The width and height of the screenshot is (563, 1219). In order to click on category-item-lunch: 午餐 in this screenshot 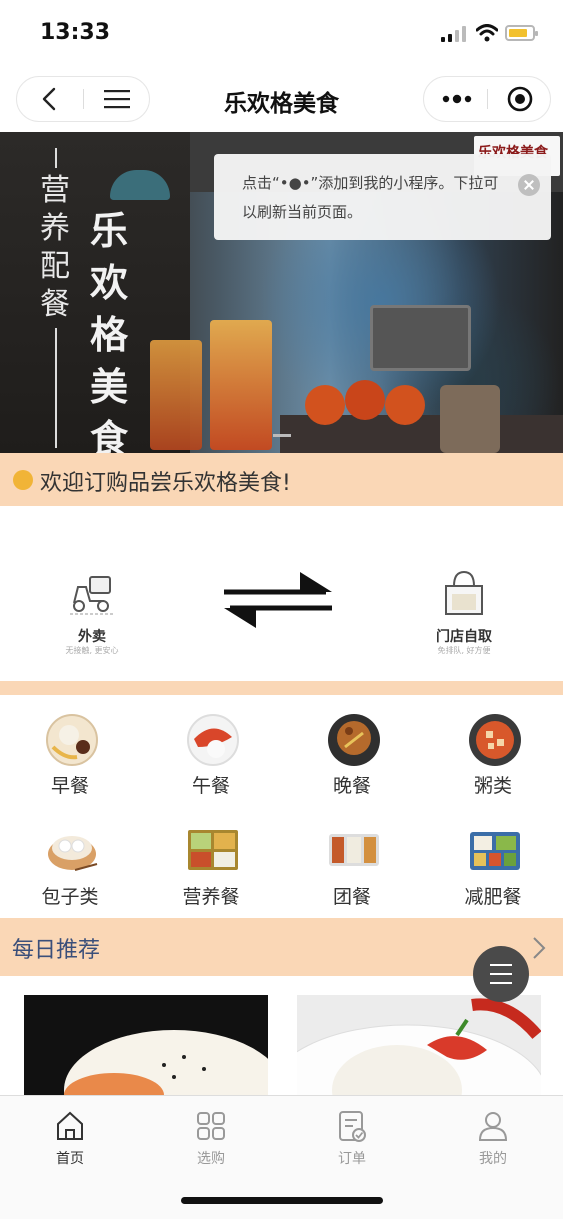, I will do `click(211, 768)`.